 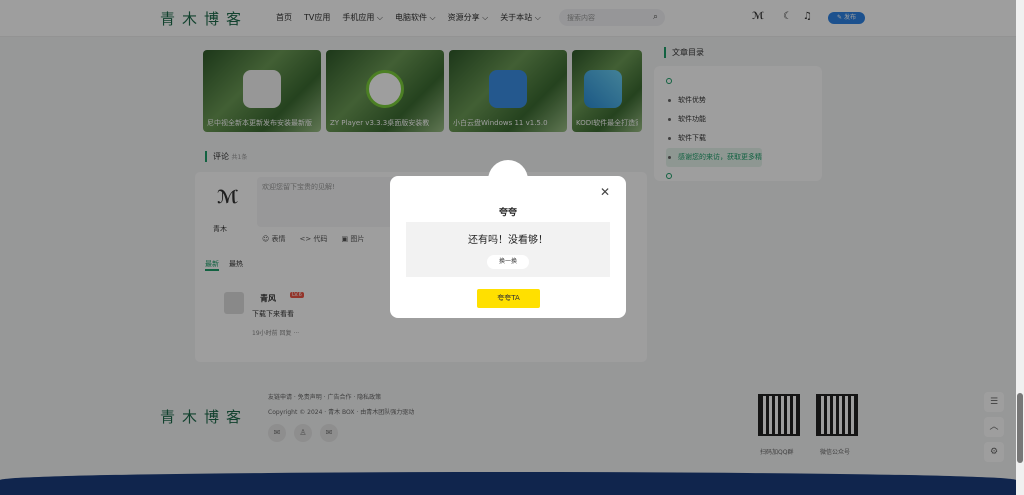 What do you see at coordinates (508, 262) in the screenshot?
I see `swap-button: 换一换` at bounding box center [508, 262].